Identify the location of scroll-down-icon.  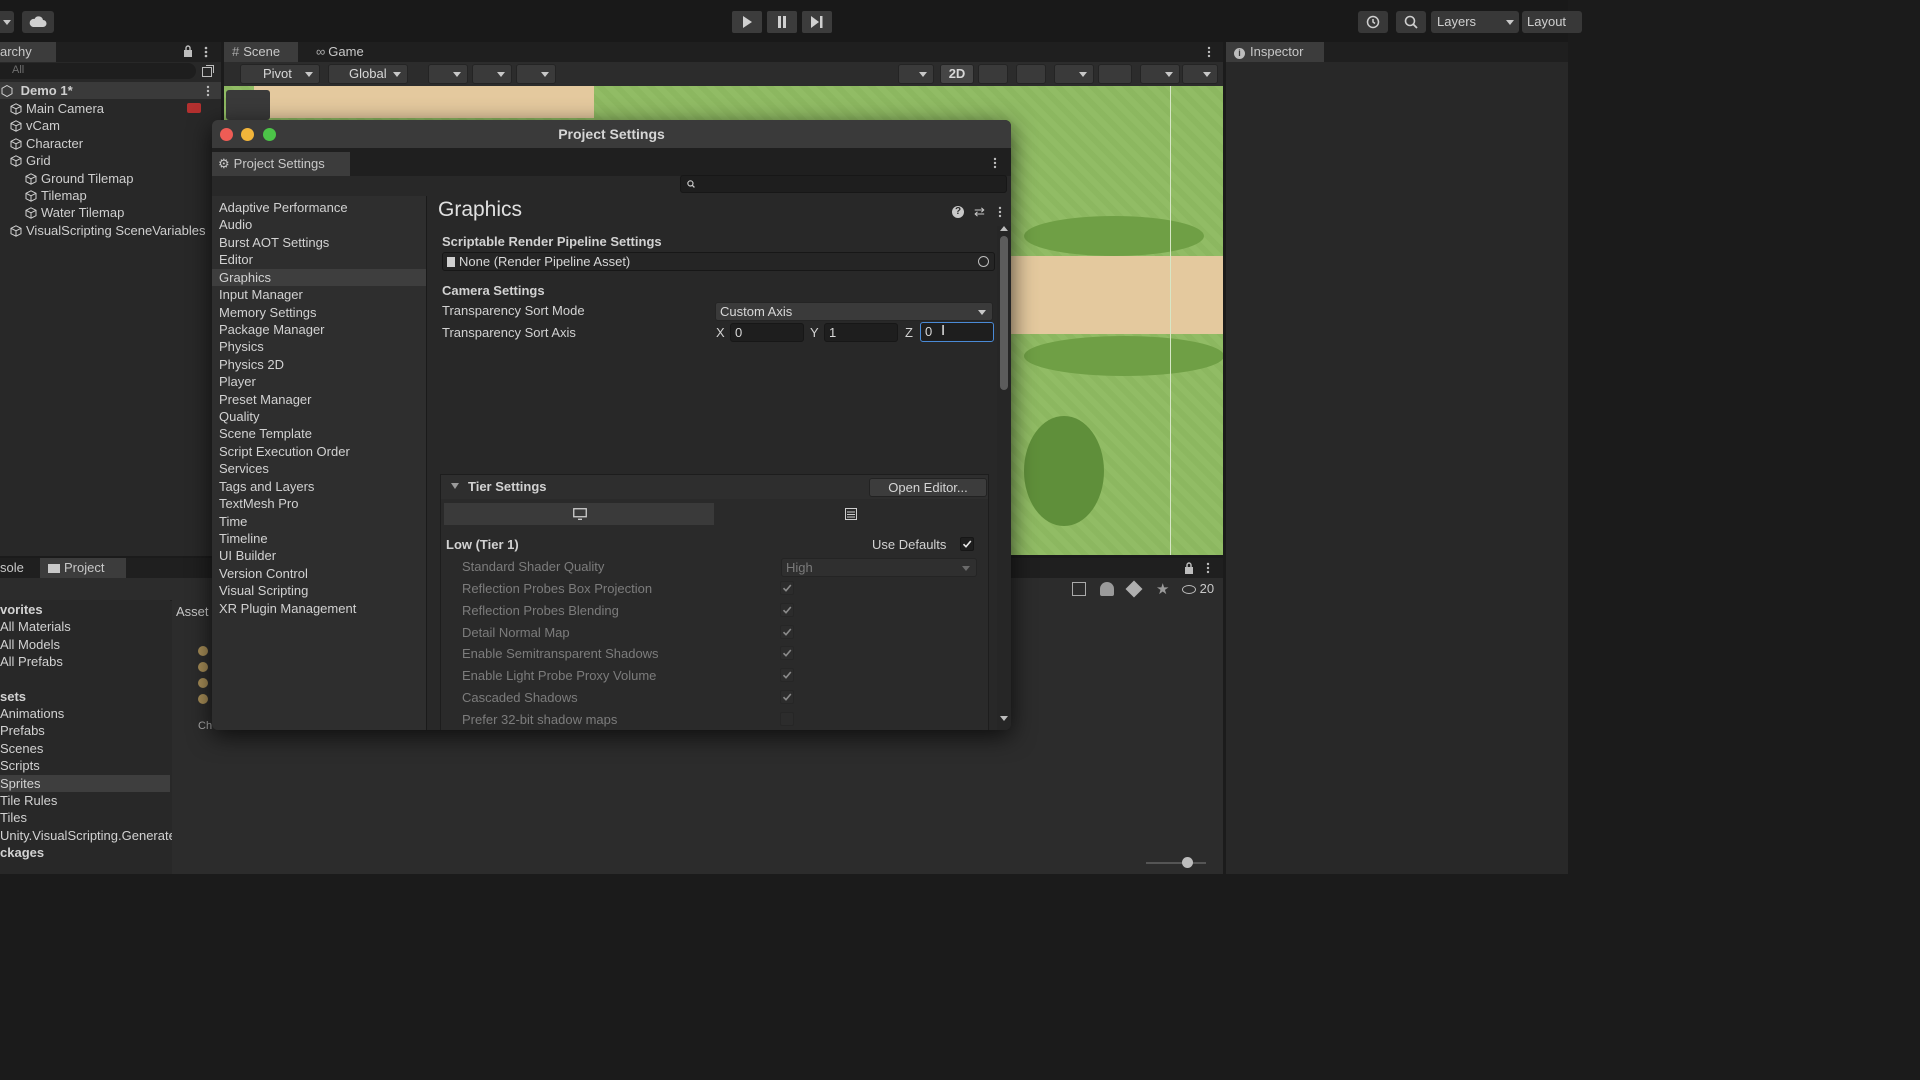
(1004, 718).